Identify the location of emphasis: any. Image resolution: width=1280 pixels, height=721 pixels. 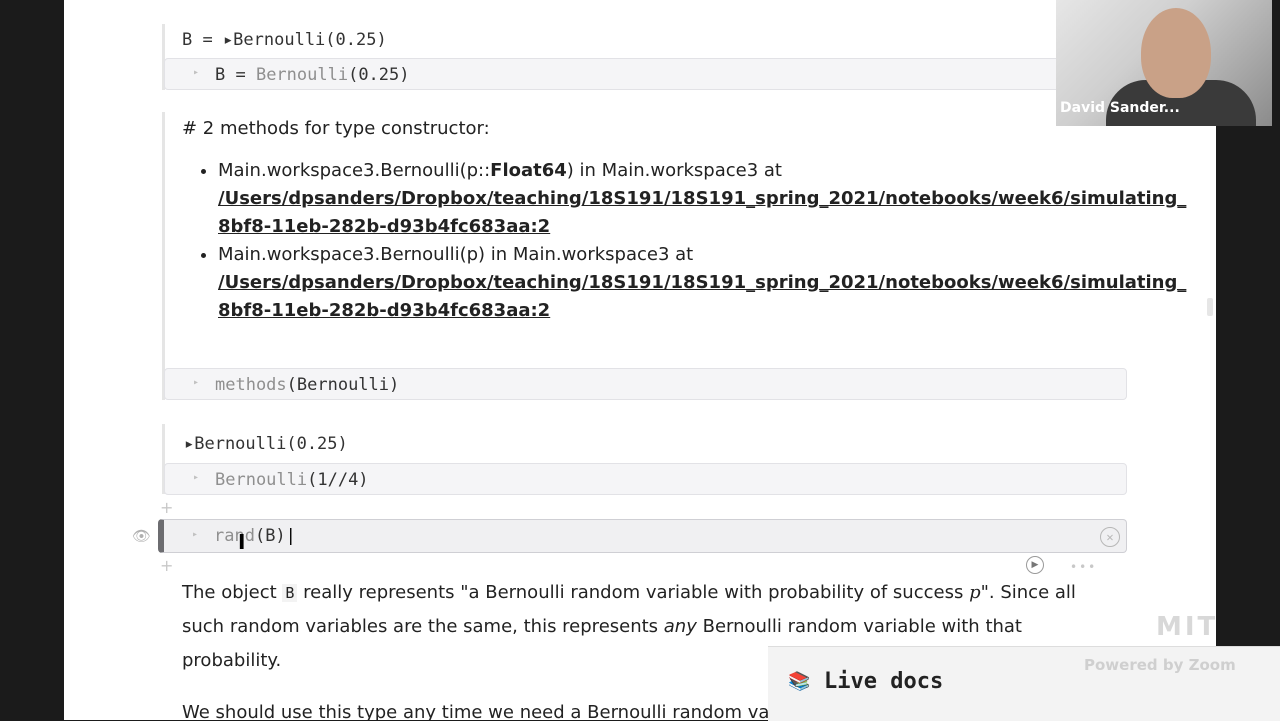
(680, 626).